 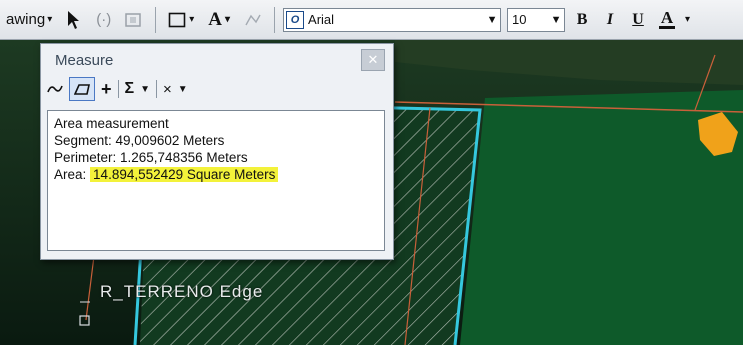 I want to click on measure-feature-icon: +, so click(x=106, y=89).